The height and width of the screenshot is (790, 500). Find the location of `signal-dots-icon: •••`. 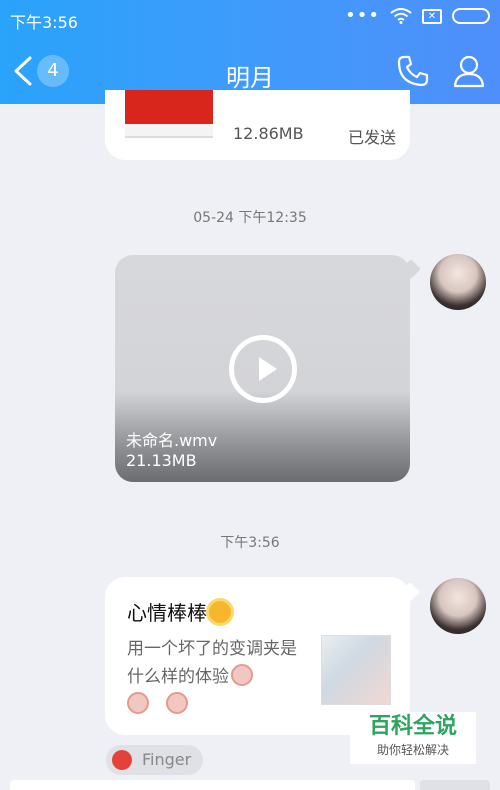

signal-dots-icon: ••• is located at coordinates (362, 15).